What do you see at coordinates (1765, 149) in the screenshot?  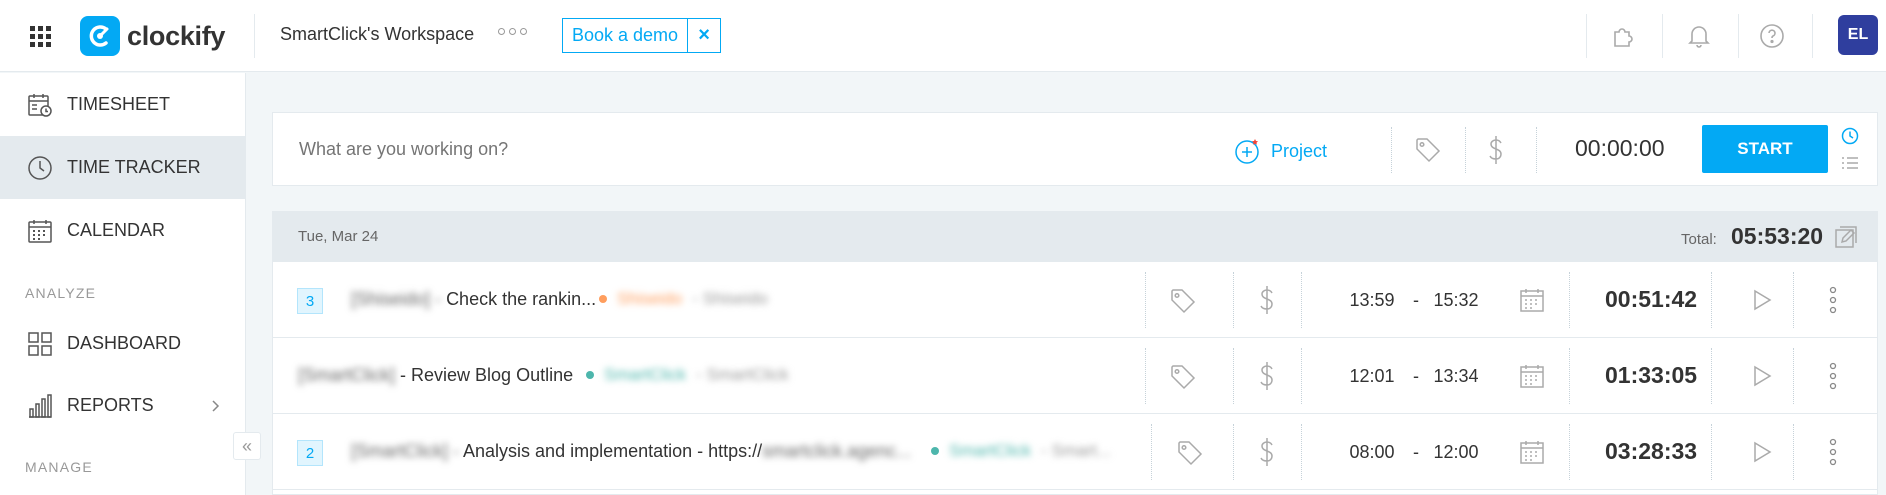 I see `start-button: START` at bounding box center [1765, 149].